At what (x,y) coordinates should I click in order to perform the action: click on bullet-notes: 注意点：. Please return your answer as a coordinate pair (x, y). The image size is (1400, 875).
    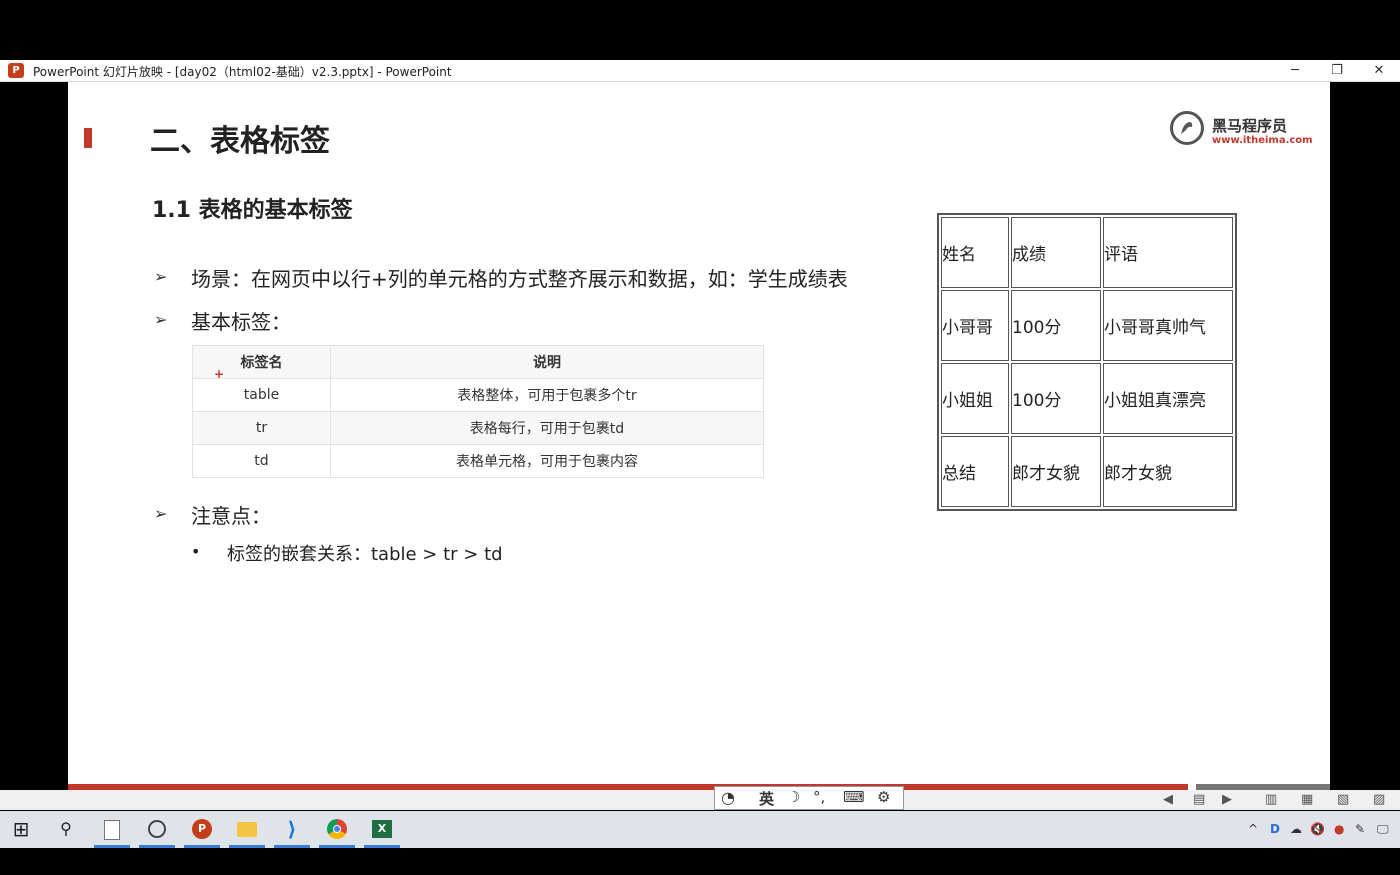
    Looking at the image, I should click on (231, 516).